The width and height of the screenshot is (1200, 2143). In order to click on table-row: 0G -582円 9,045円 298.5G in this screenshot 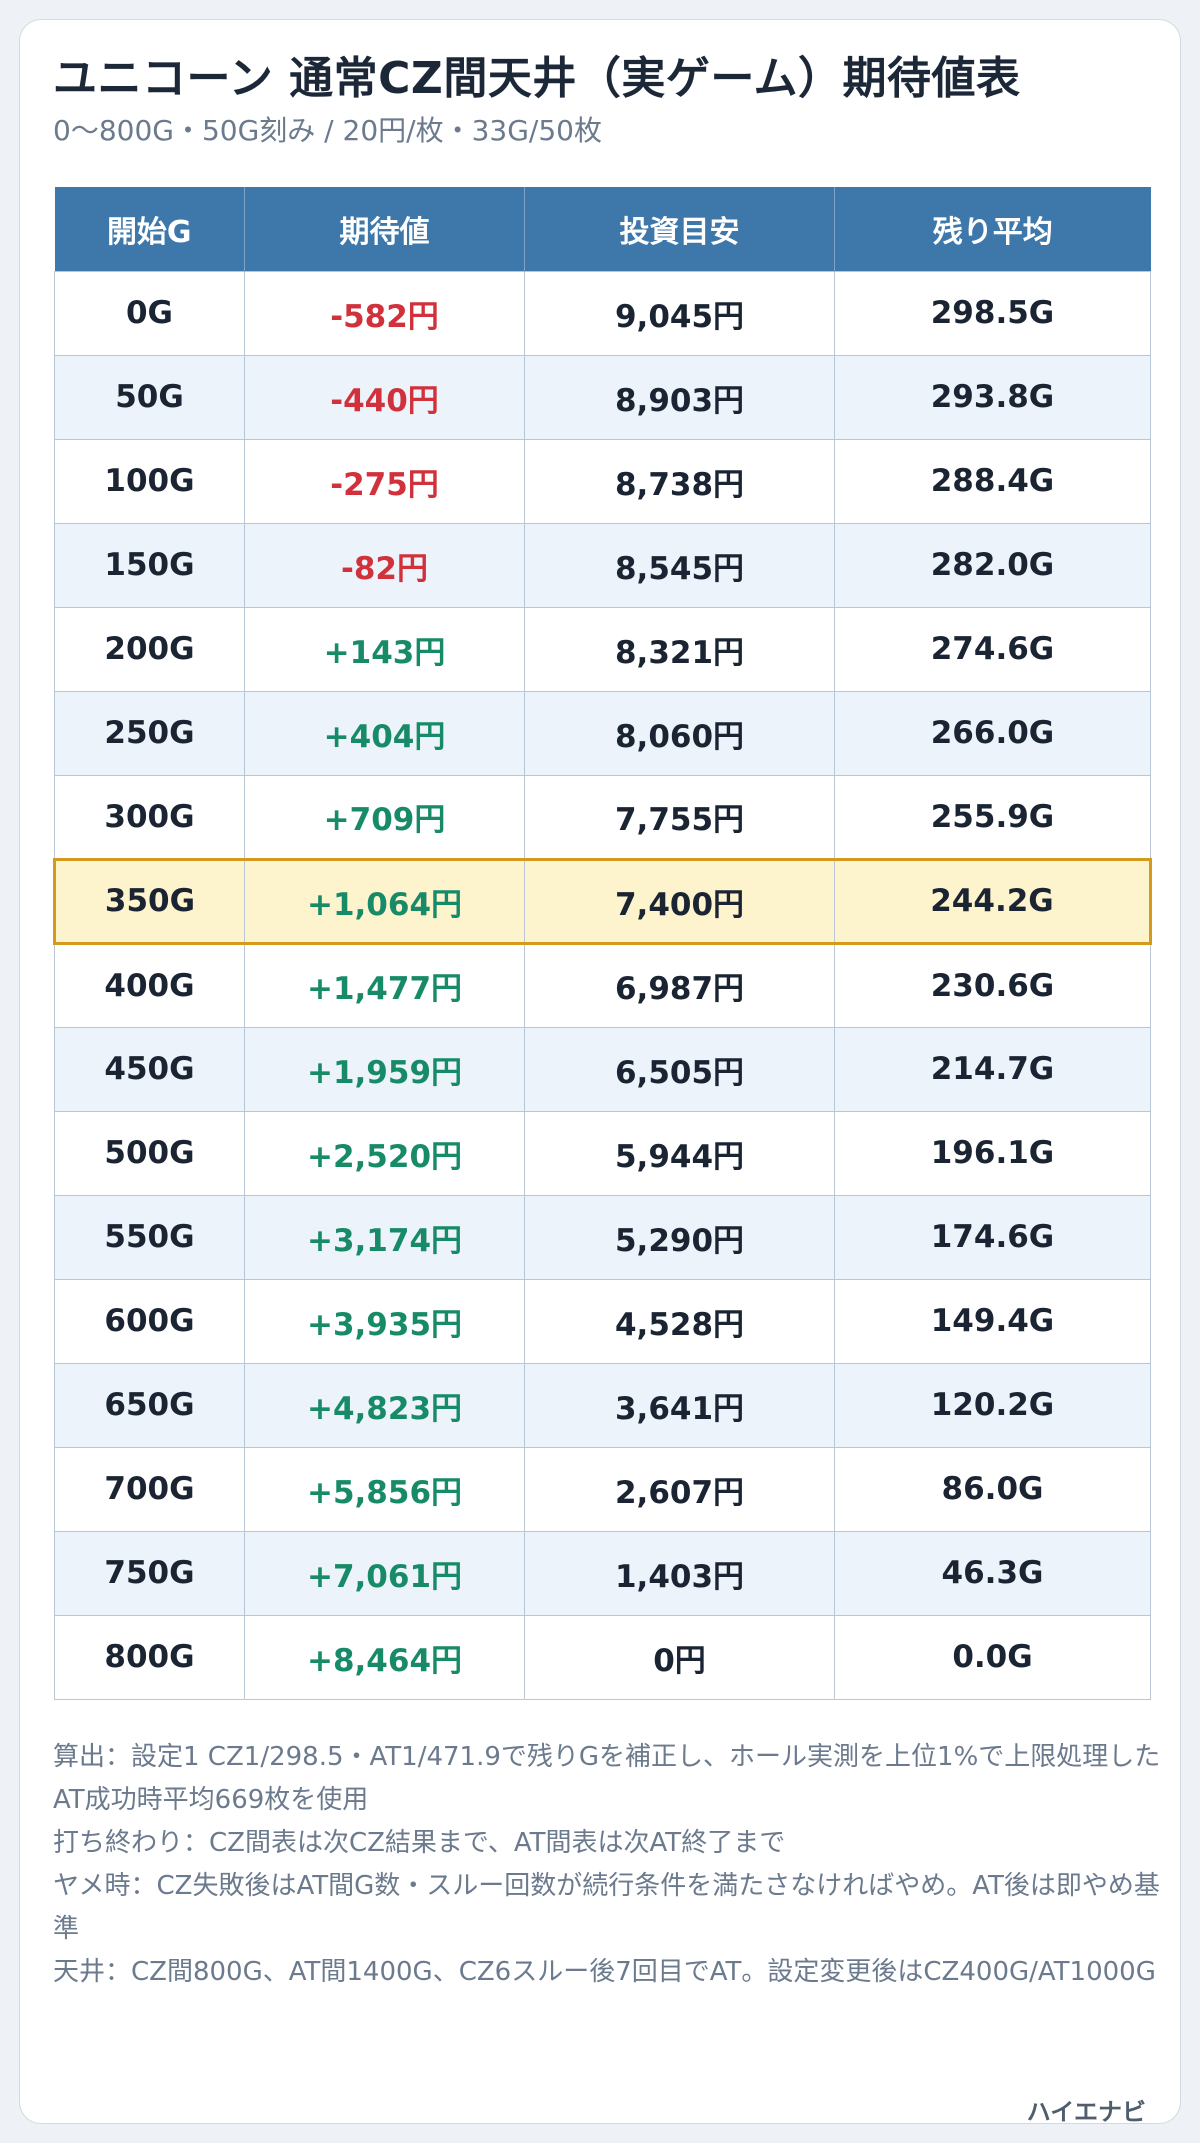, I will do `click(602, 313)`.